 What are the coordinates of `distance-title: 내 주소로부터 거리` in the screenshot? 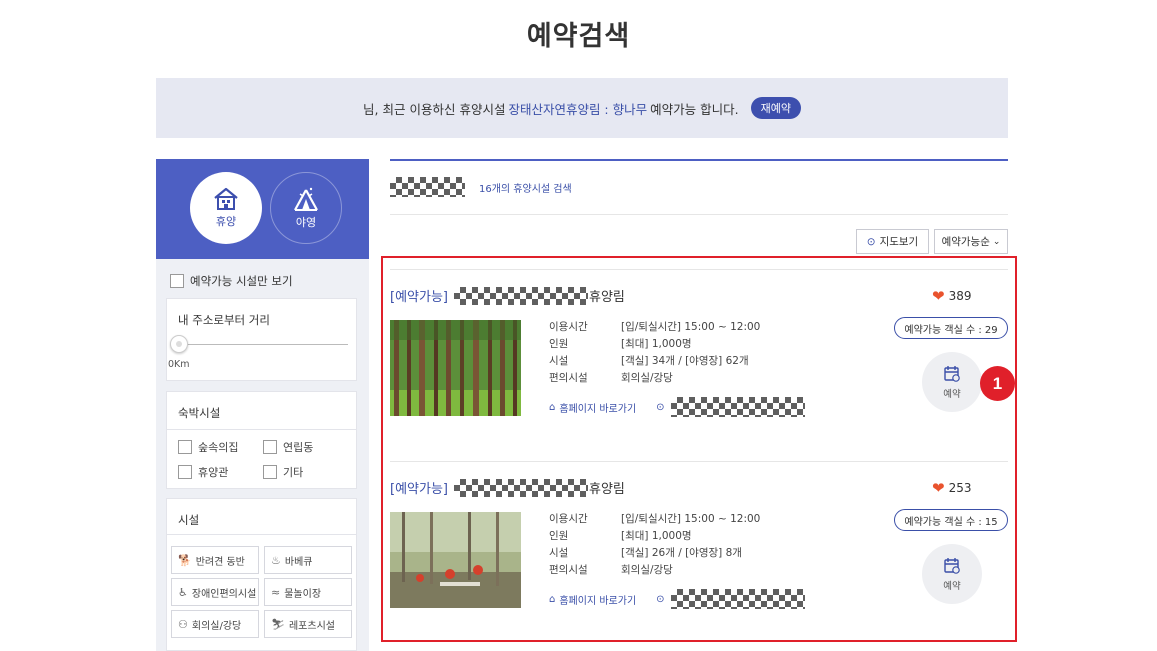 It's located at (224, 320).